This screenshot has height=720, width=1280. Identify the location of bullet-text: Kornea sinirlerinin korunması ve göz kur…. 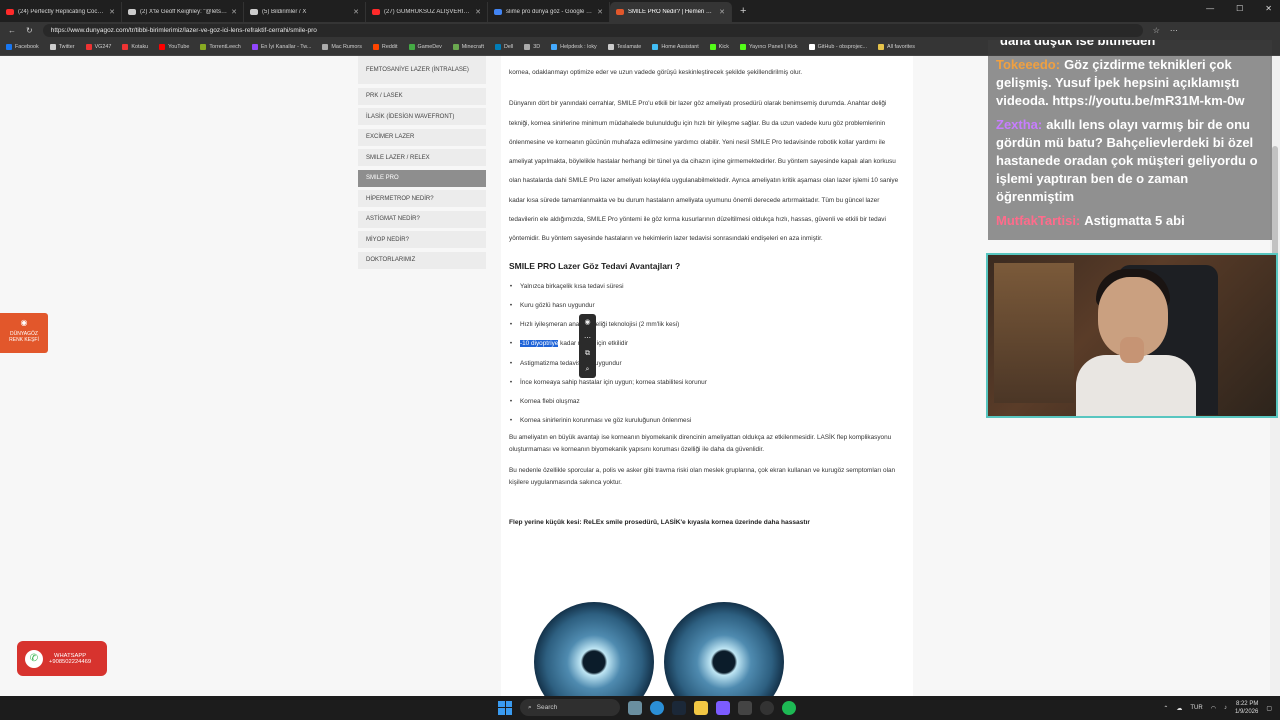
(606, 421).